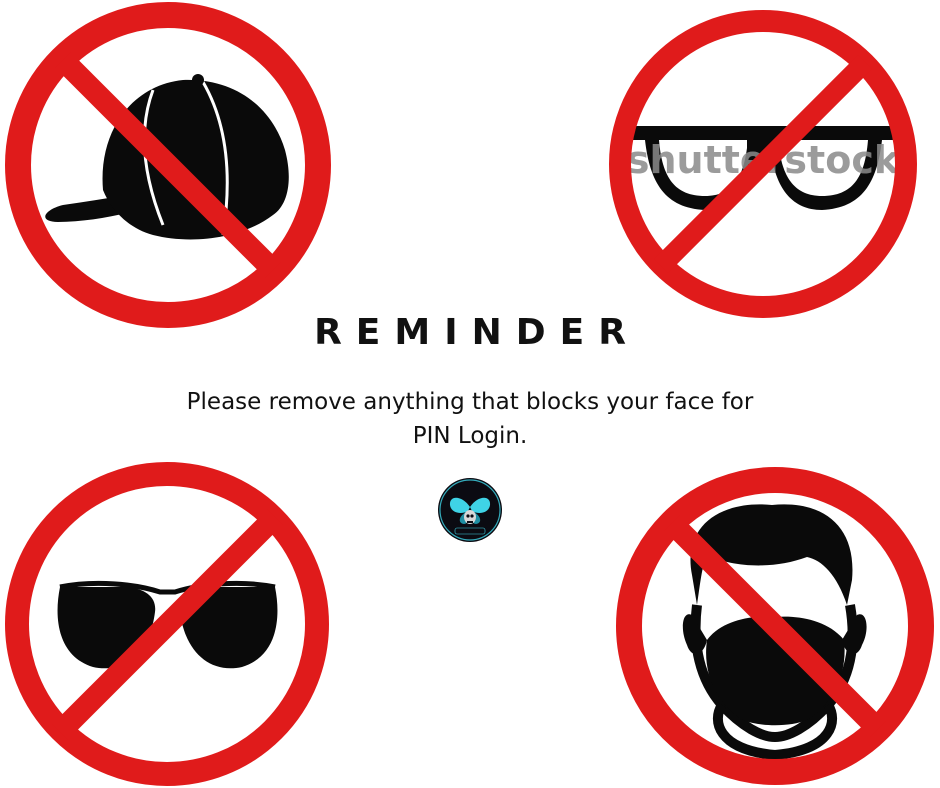 The width and height of the screenshot is (940, 788). Describe the element at coordinates (470, 510) in the screenshot. I see `butterfly-skull-logo` at that location.